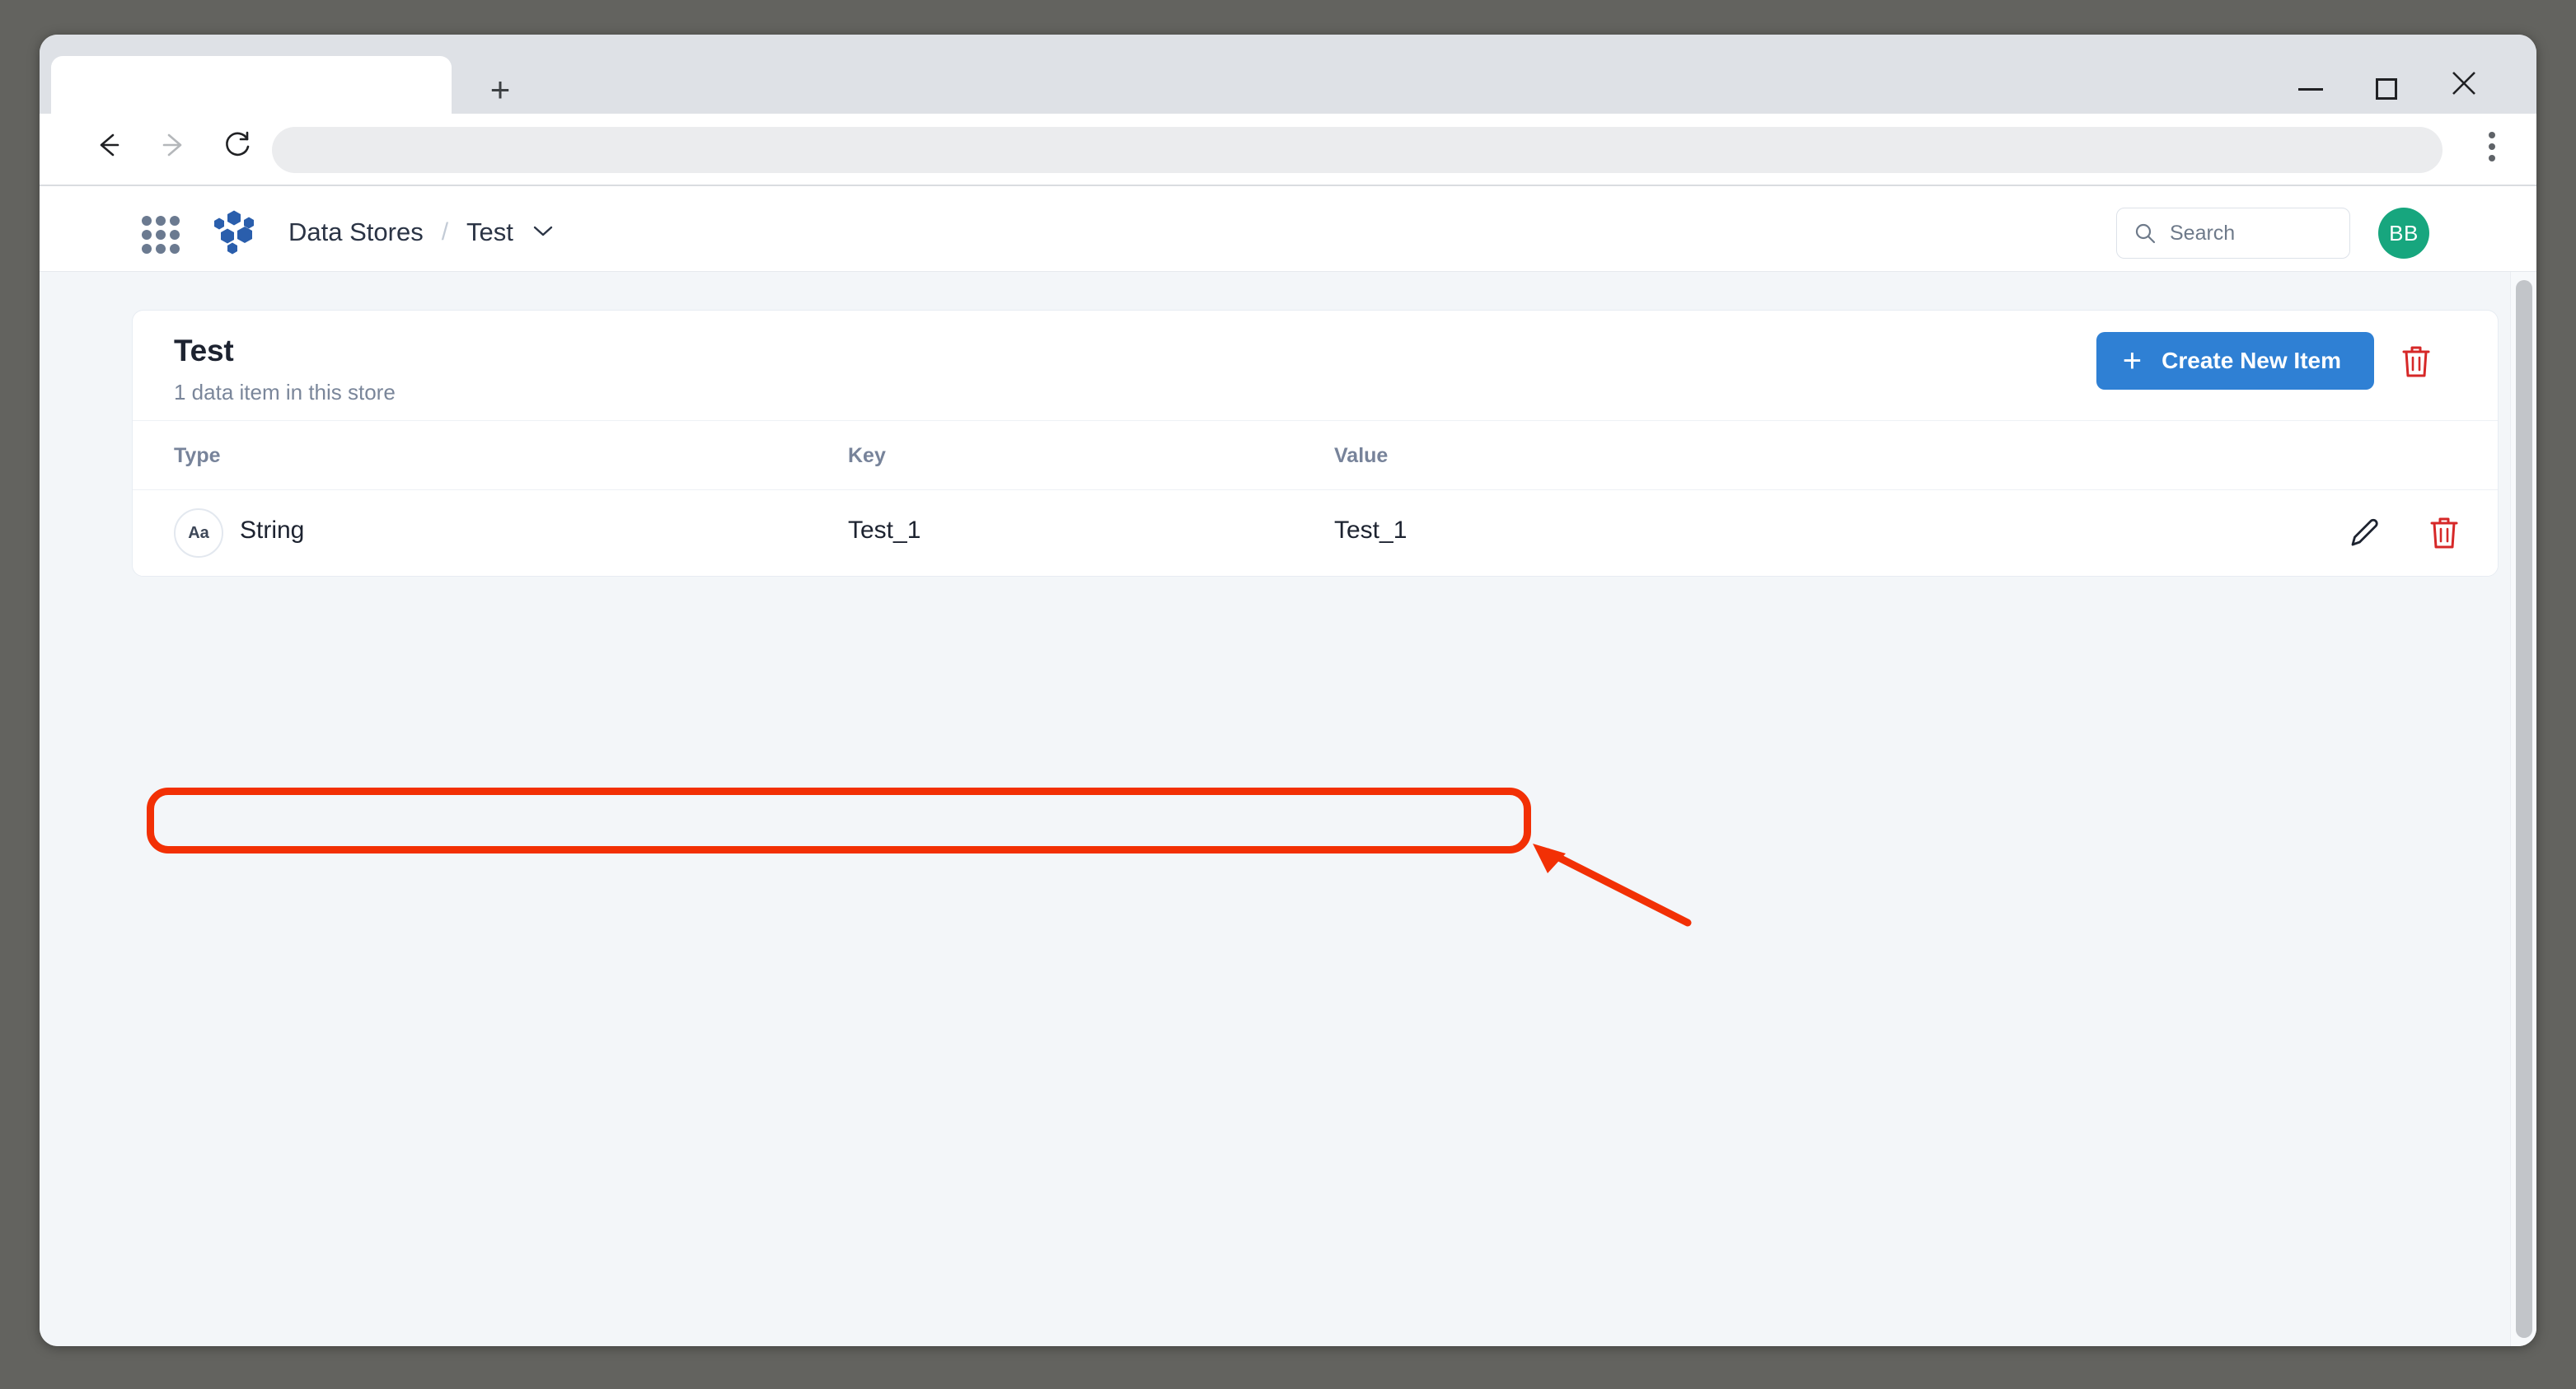 This screenshot has height=1389, width=2576. I want to click on column-header-key: Key, so click(867, 455).